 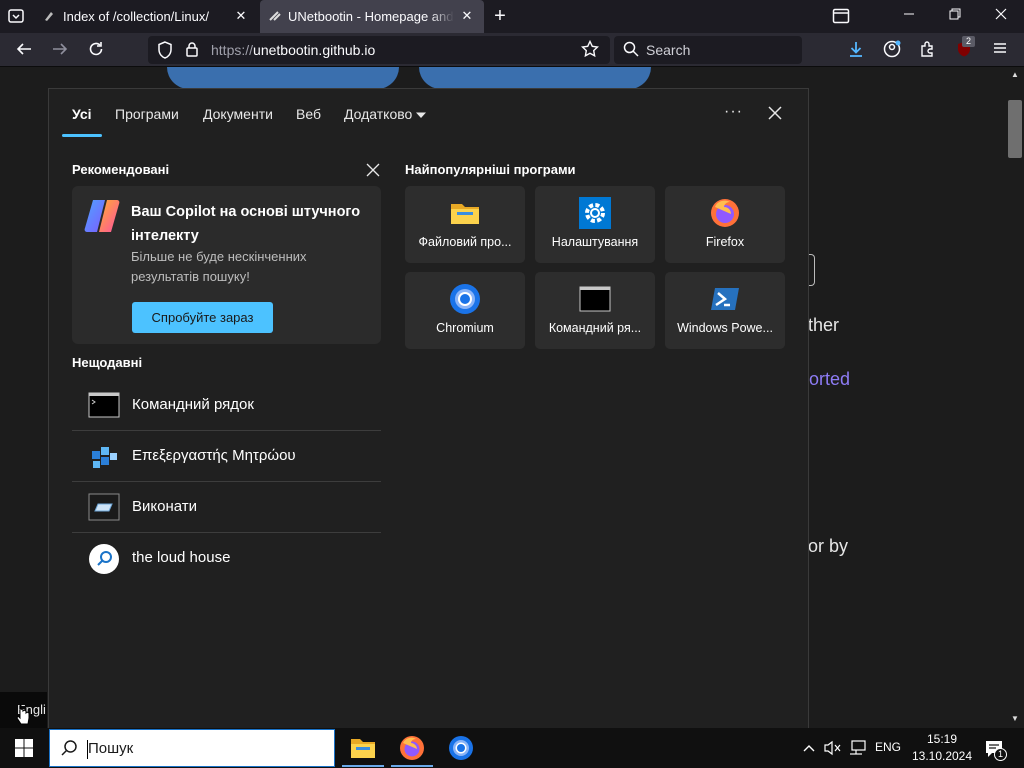 I want to click on recent-item-cmd: Командний рядок, so click(x=226, y=405).